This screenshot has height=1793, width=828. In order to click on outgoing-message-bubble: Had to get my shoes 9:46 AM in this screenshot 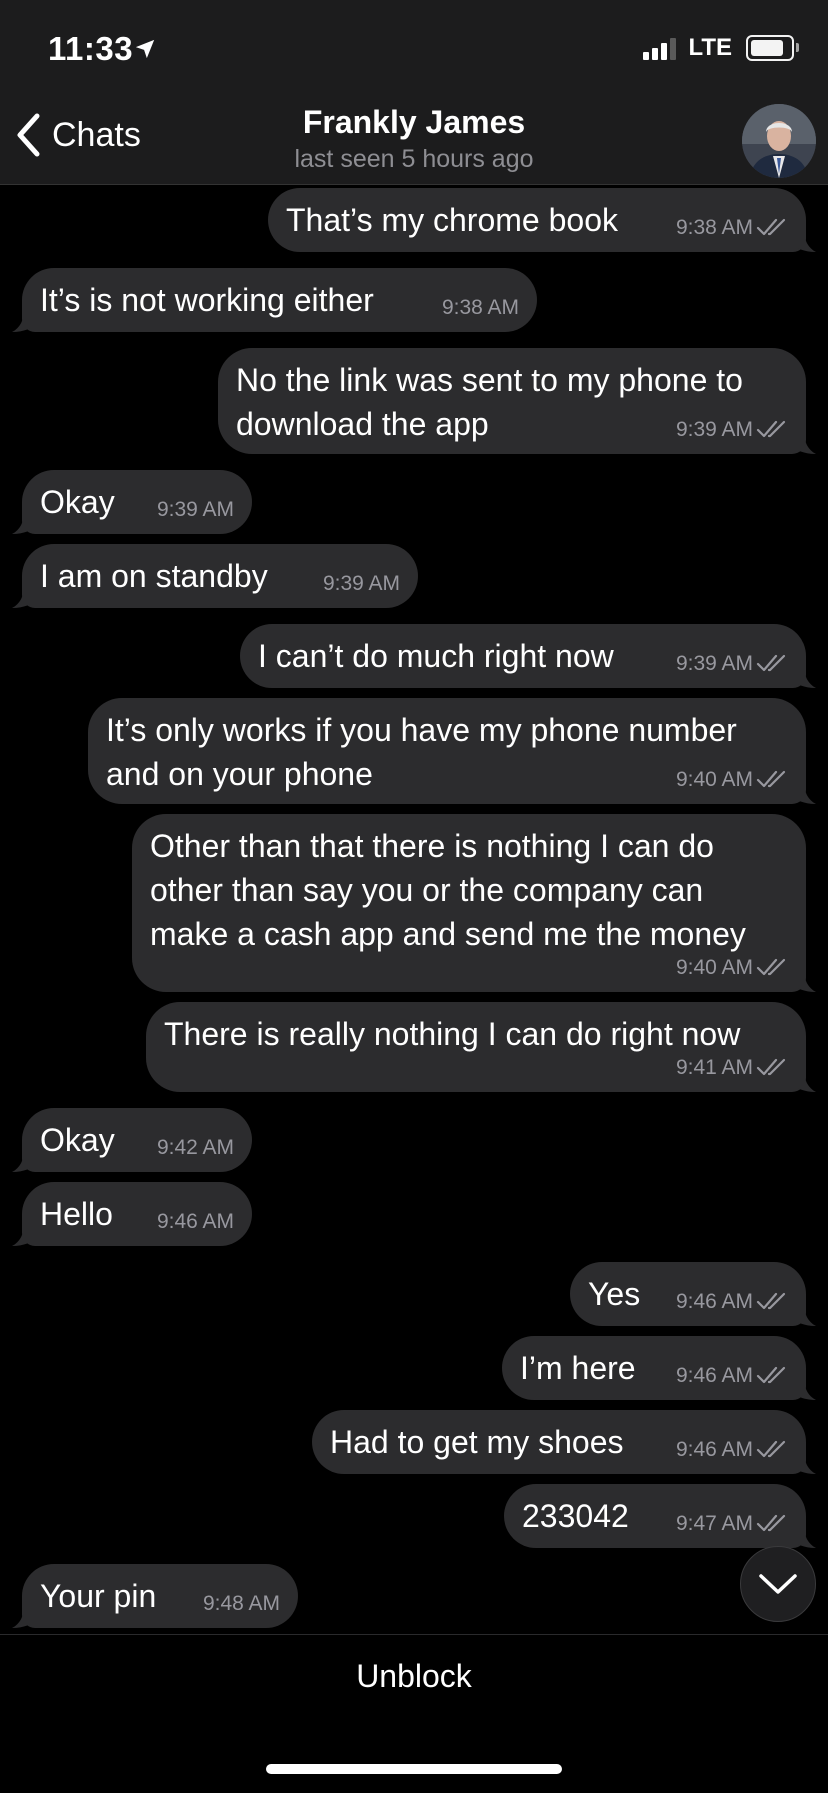, I will do `click(564, 1442)`.